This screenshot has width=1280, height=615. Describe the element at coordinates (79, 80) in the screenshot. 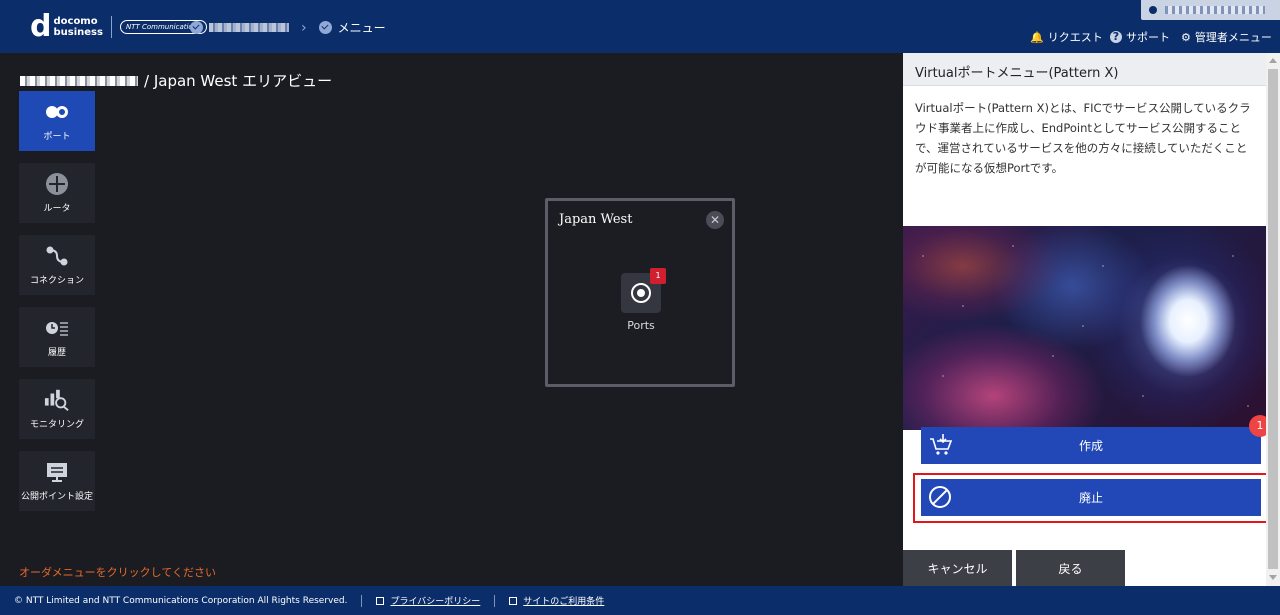

I see `tenant-name` at that location.